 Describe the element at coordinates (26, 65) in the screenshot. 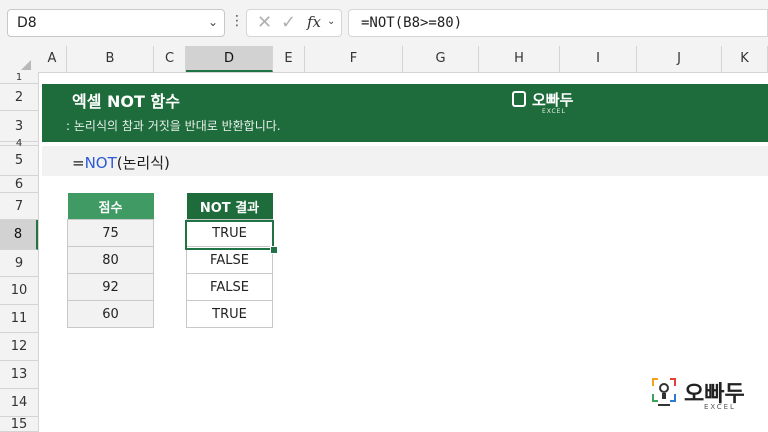

I see `select-all-icon` at that location.